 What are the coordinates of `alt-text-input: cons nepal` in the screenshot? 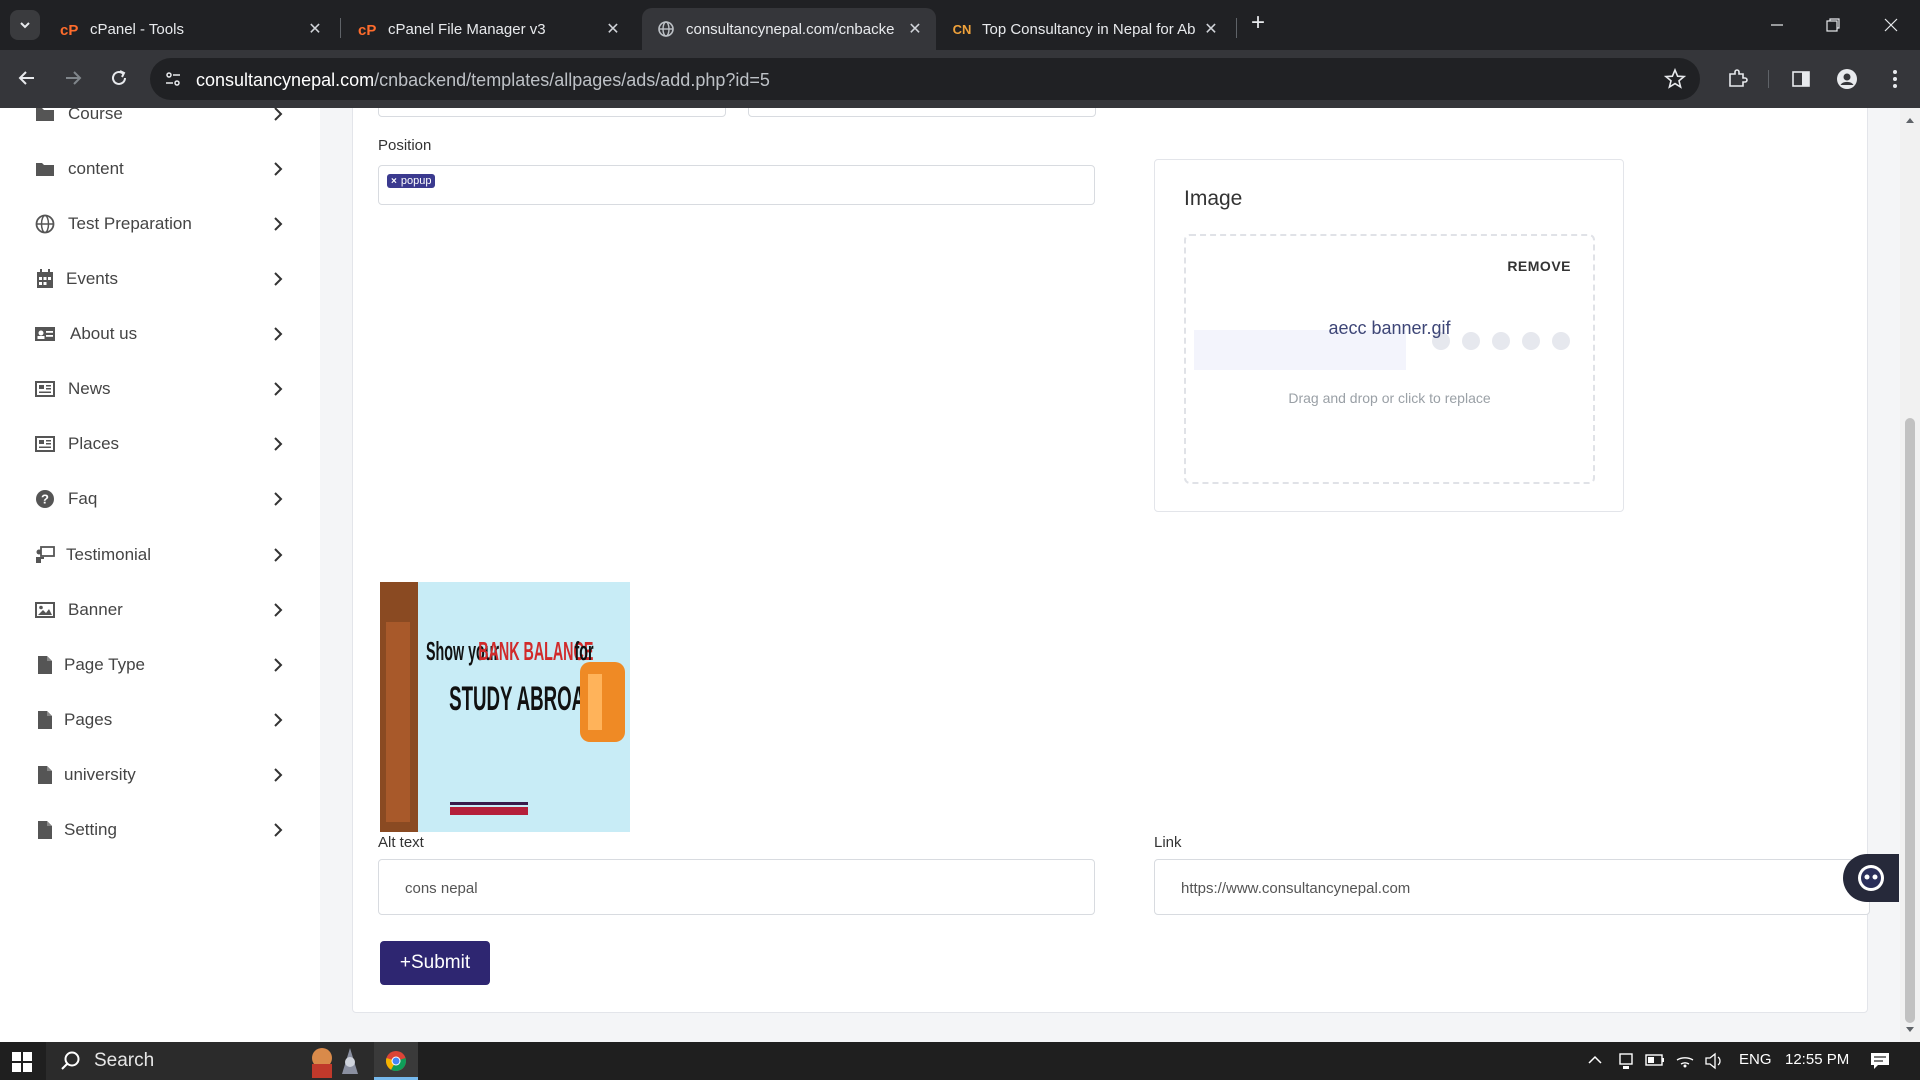 It's located at (736, 887).